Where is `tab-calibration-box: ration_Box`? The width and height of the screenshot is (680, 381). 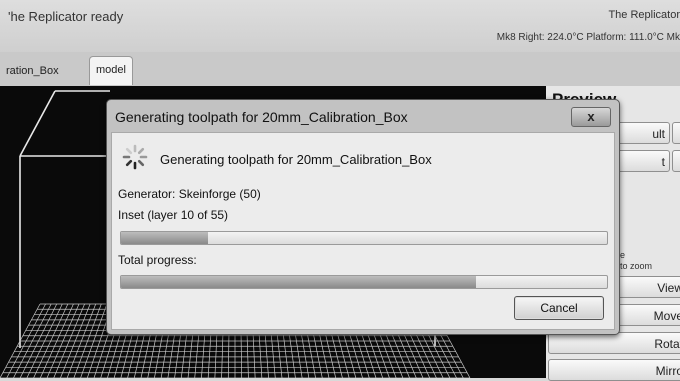 tab-calibration-box: ration_Box is located at coordinates (32, 71).